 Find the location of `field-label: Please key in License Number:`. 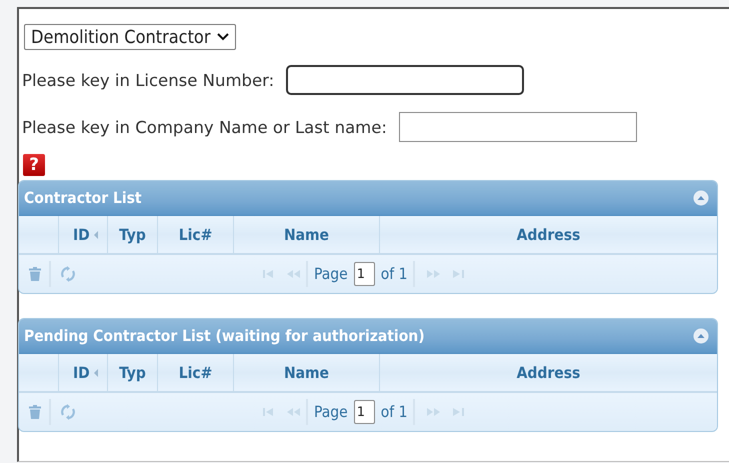

field-label: Please key in License Number: is located at coordinates (148, 80).